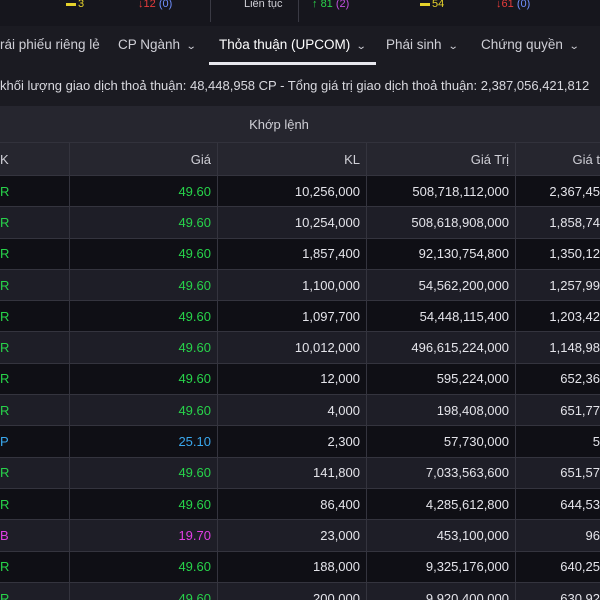 This screenshot has width=600, height=600. I want to click on table-row: R 49.60 10,256,000 508,718,112,000 2,367,45, so click(300, 192).